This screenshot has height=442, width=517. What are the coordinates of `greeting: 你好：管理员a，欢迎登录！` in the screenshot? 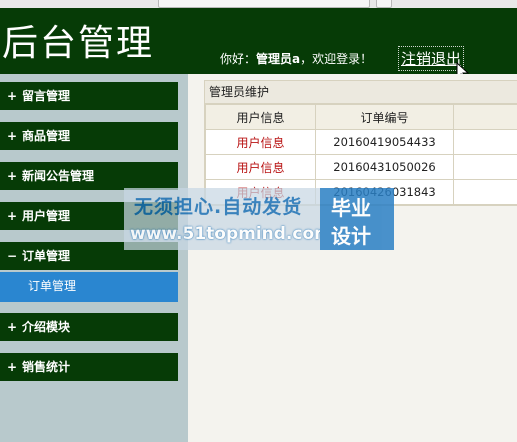 It's located at (296, 58).